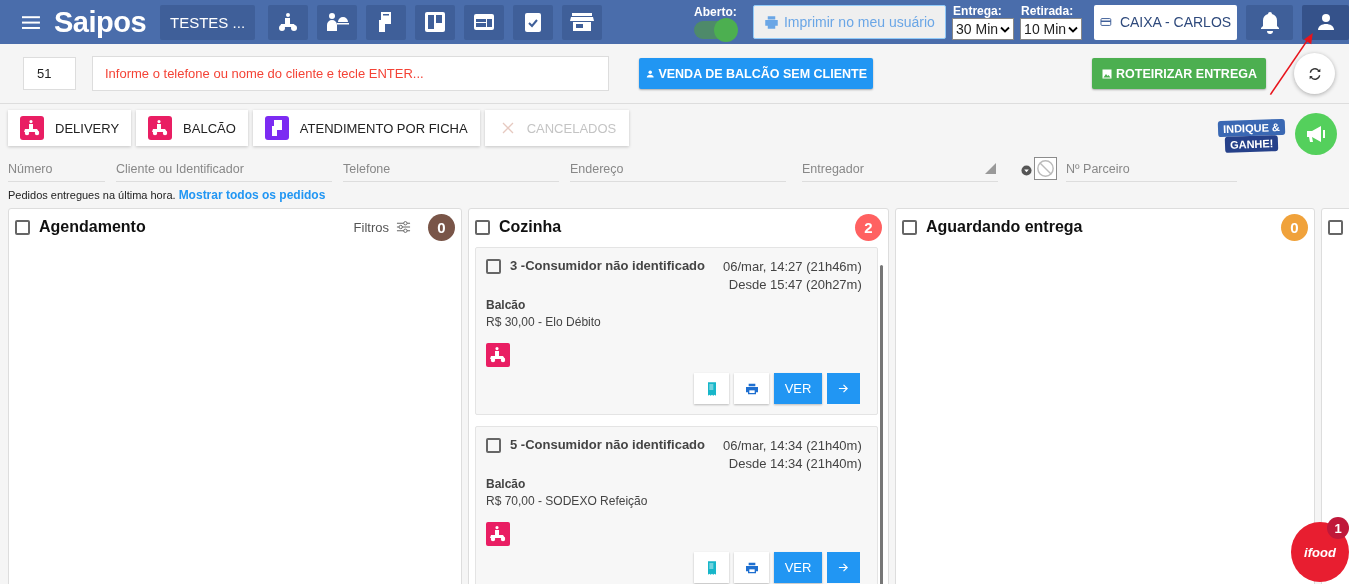 The width and height of the screenshot is (1349, 584). I want to click on map-icon, so click(1107, 73).